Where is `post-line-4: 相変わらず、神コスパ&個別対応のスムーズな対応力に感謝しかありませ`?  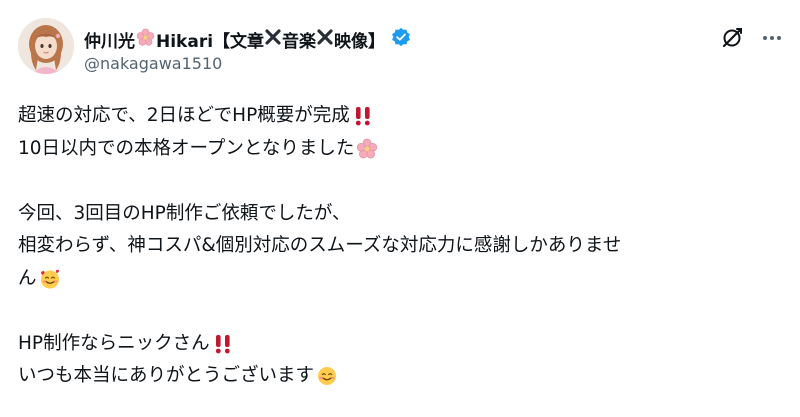
post-line-4: 相変わらず、神コスパ&個別対応のスムーズな対応力に感謝しかありませ is located at coordinates (400, 246).